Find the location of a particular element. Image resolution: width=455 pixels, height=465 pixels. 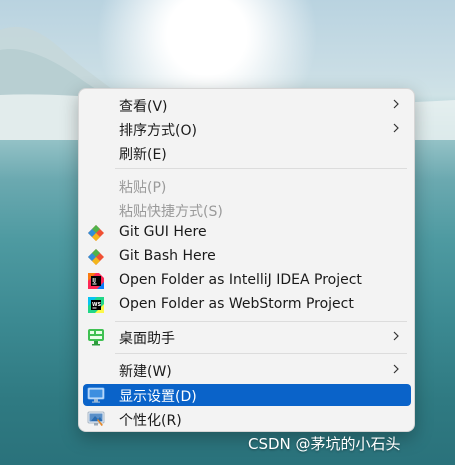

menu-item-label: Open Folder as WebStorm Project is located at coordinates (236, 304).